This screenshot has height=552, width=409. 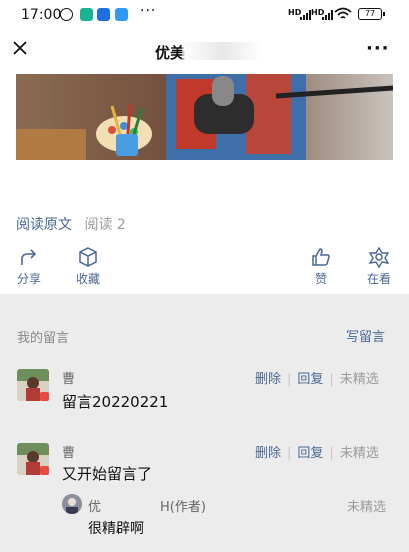 What do you see at coordinates (28, 279) in the screenshot?
I see `share-label: 分享` at bounding box center [28, 279].